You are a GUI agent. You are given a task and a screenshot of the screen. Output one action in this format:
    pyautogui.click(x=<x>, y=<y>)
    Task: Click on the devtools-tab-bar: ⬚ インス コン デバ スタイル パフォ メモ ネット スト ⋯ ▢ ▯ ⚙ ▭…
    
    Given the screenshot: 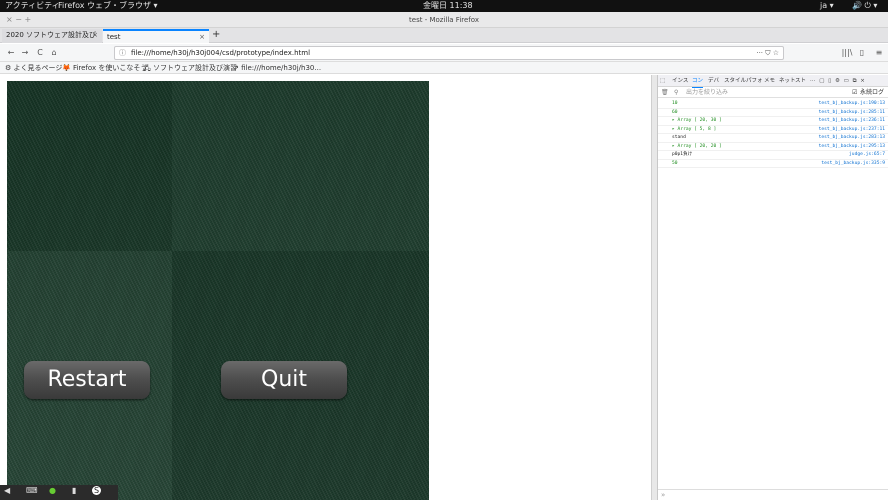 What is the action you would take?
    pyautogui.click(x=773, y=81)
    